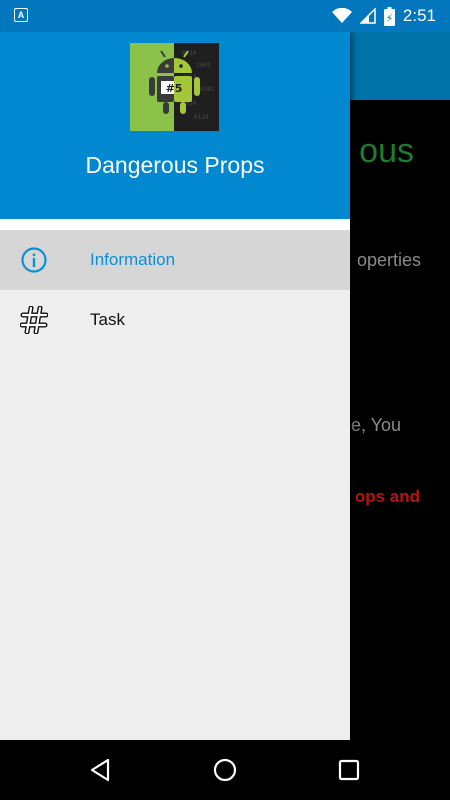  I want to click on main-text-fragment: operties, so click(388, 260).